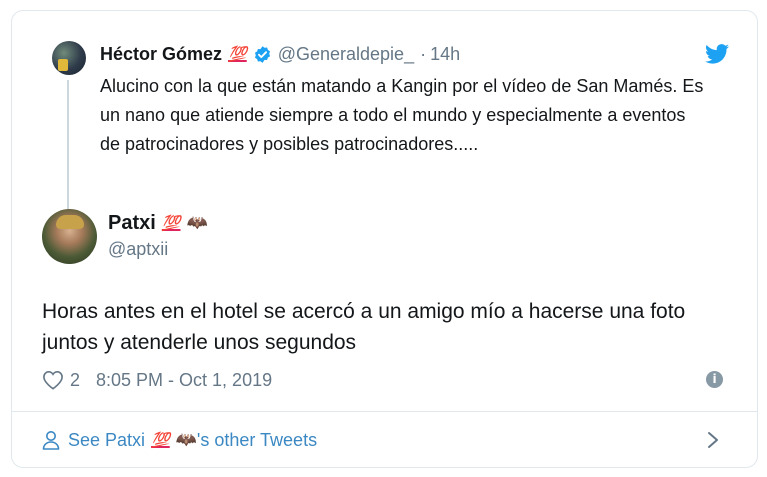 This screenshot has width=767, height=477. I want to click on author-name: Patxi, so click(132, 223).